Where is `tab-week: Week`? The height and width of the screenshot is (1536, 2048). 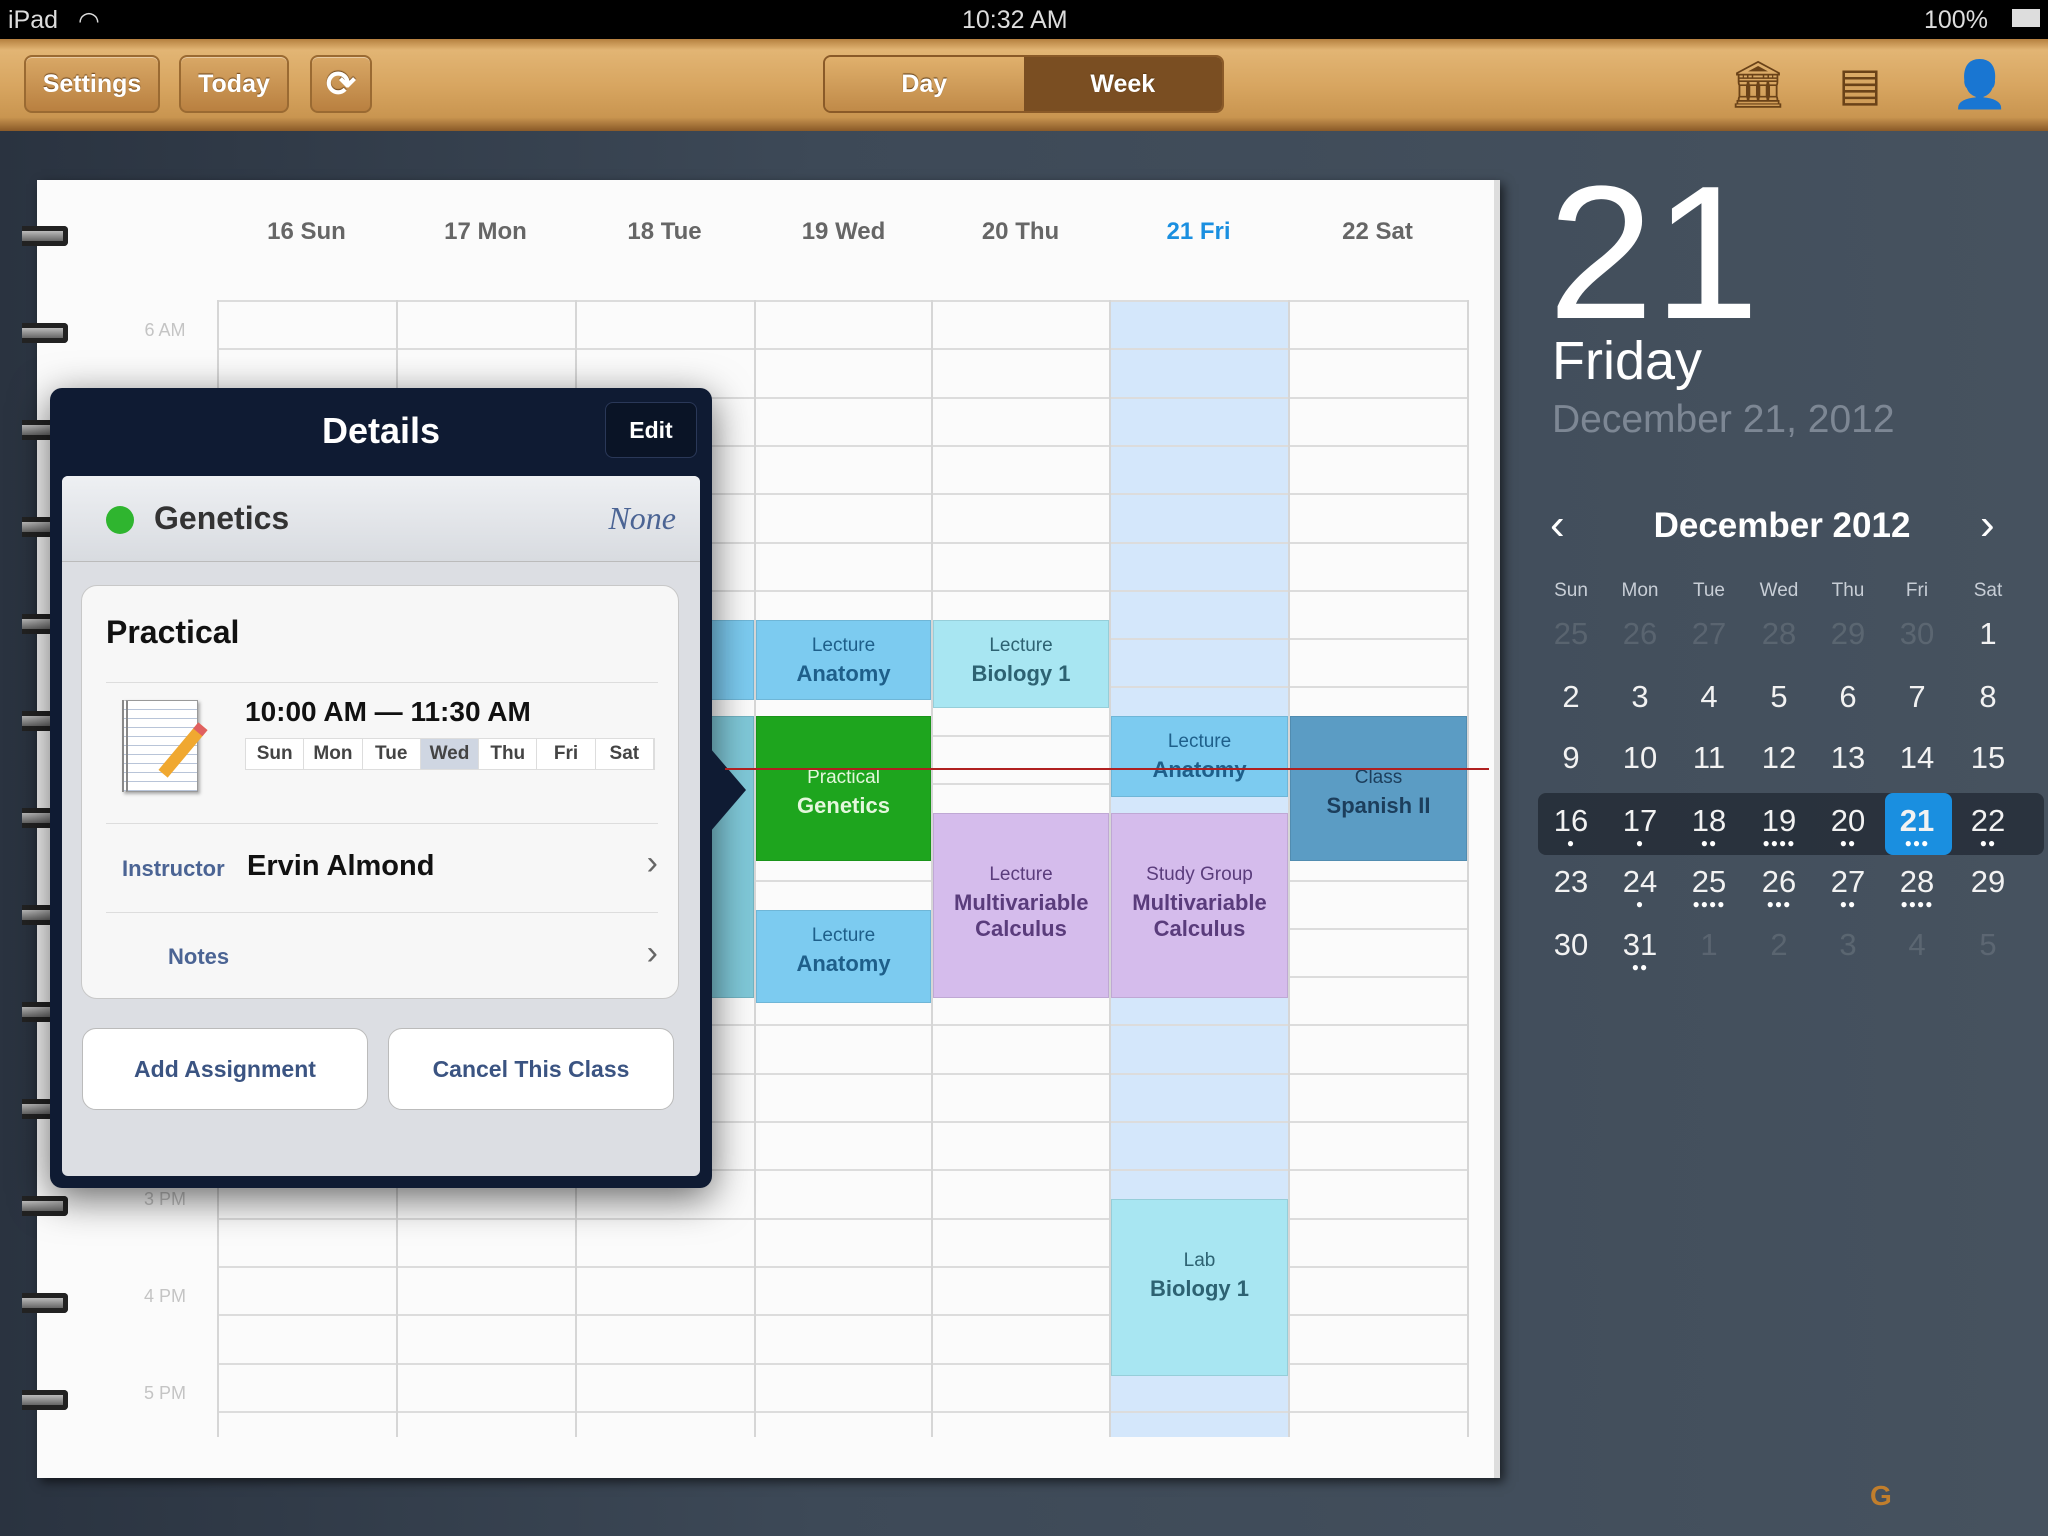 tab-week: Week is located at coordinates (1122, 84).